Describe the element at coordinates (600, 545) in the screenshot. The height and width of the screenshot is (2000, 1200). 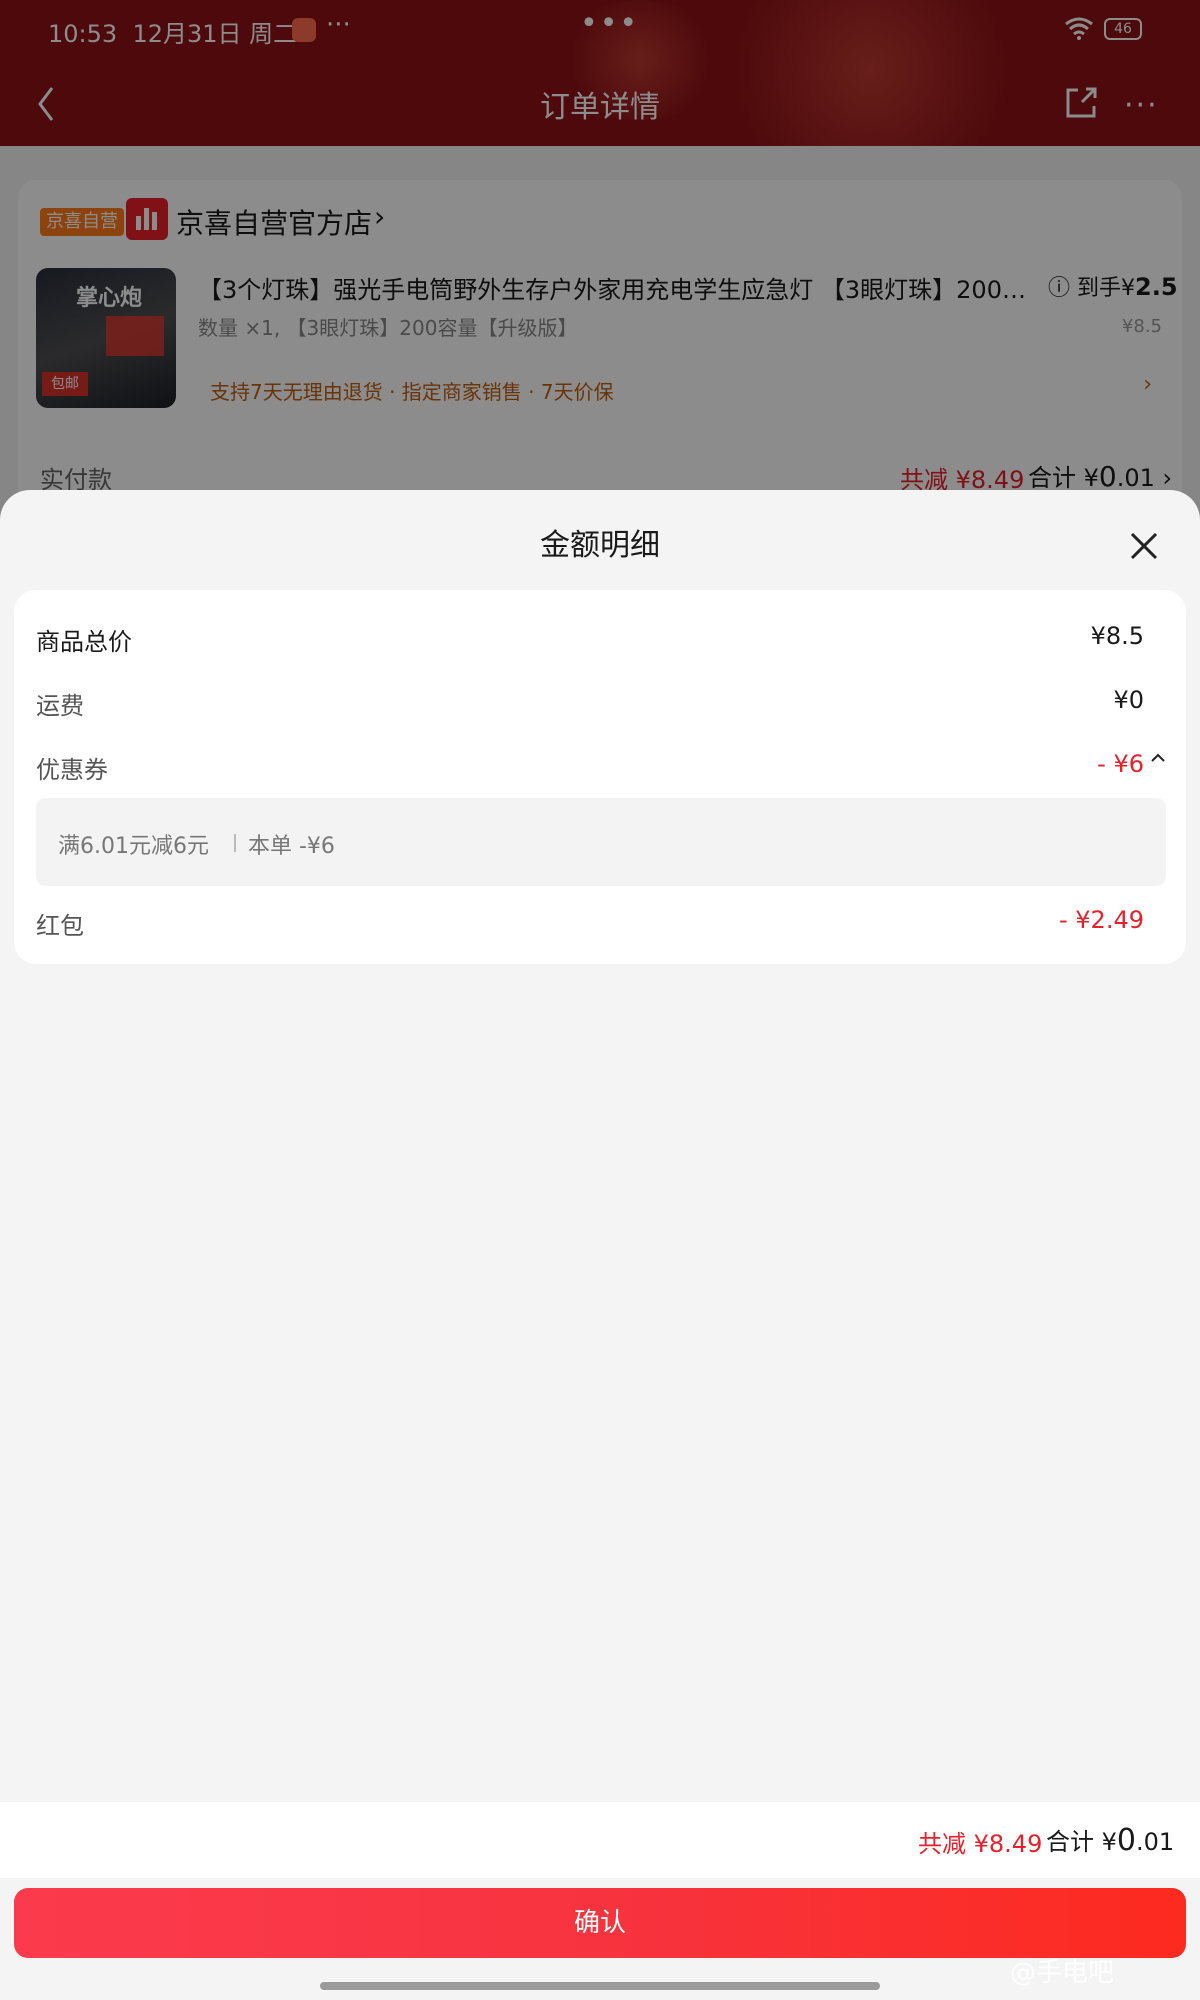
I see `sheet-title: 金额明细` at that location.